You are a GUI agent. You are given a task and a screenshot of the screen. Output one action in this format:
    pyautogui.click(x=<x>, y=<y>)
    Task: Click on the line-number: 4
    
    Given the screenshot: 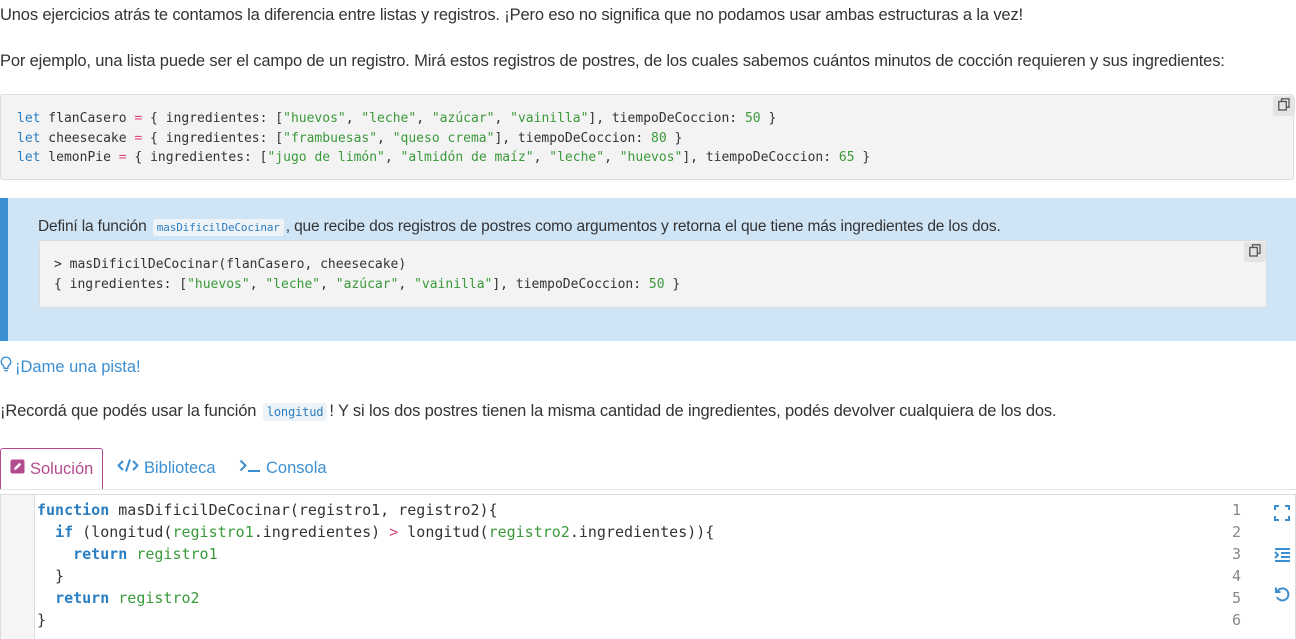 What is the action you would take?
    pyautogui.click(x=1236, y=576)
    